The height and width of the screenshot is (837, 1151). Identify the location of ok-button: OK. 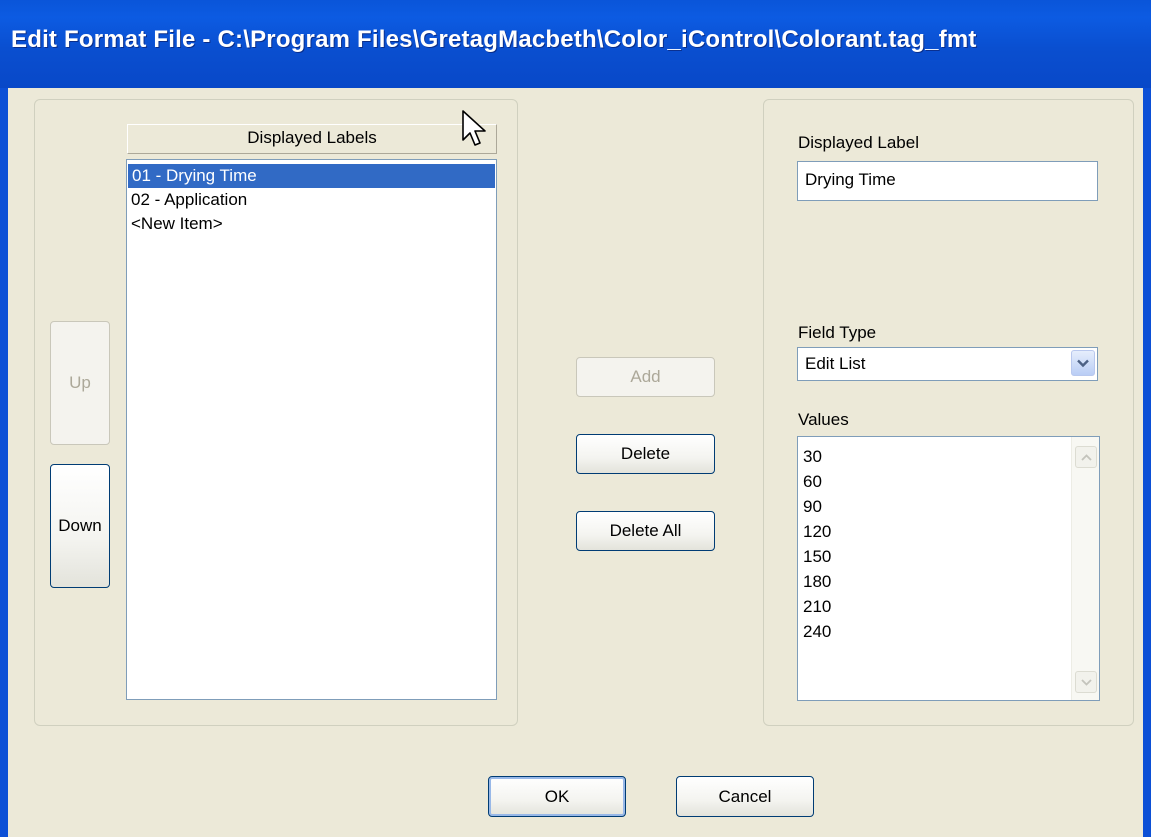
(557, 796).